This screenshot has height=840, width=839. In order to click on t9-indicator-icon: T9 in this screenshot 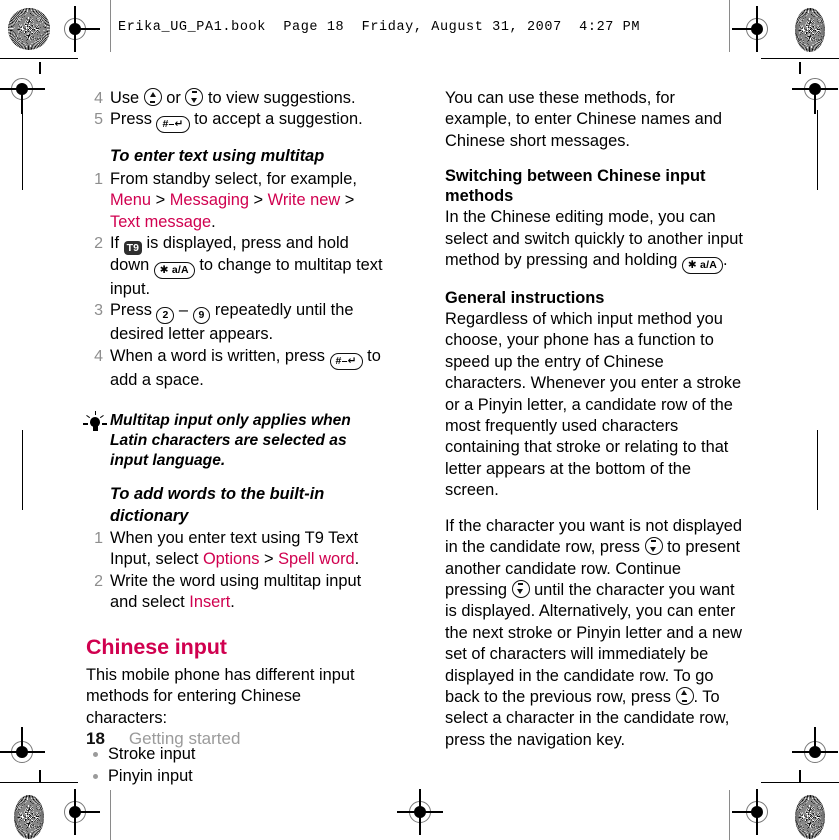, I will do `click(132, 248)`.